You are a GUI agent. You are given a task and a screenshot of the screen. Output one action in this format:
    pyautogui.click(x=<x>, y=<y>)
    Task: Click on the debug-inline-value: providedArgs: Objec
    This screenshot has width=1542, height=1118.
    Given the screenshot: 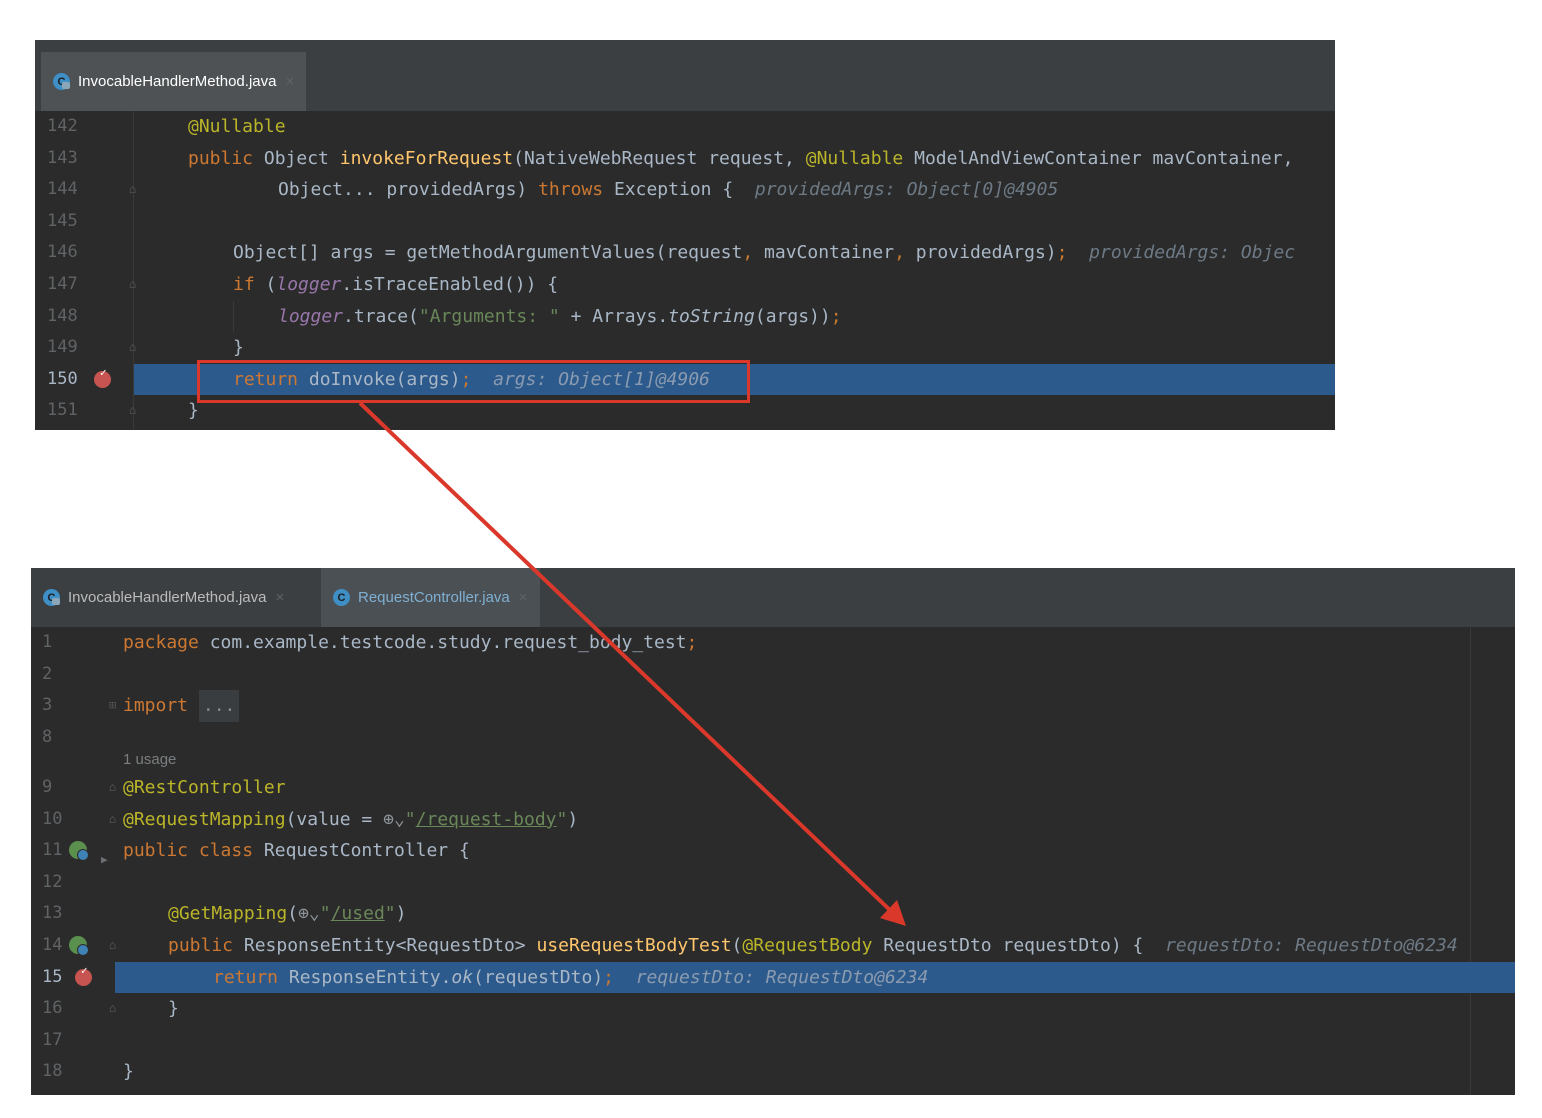 What is the action you would take?
    pyautogui.click(x=1192, y=253)
    